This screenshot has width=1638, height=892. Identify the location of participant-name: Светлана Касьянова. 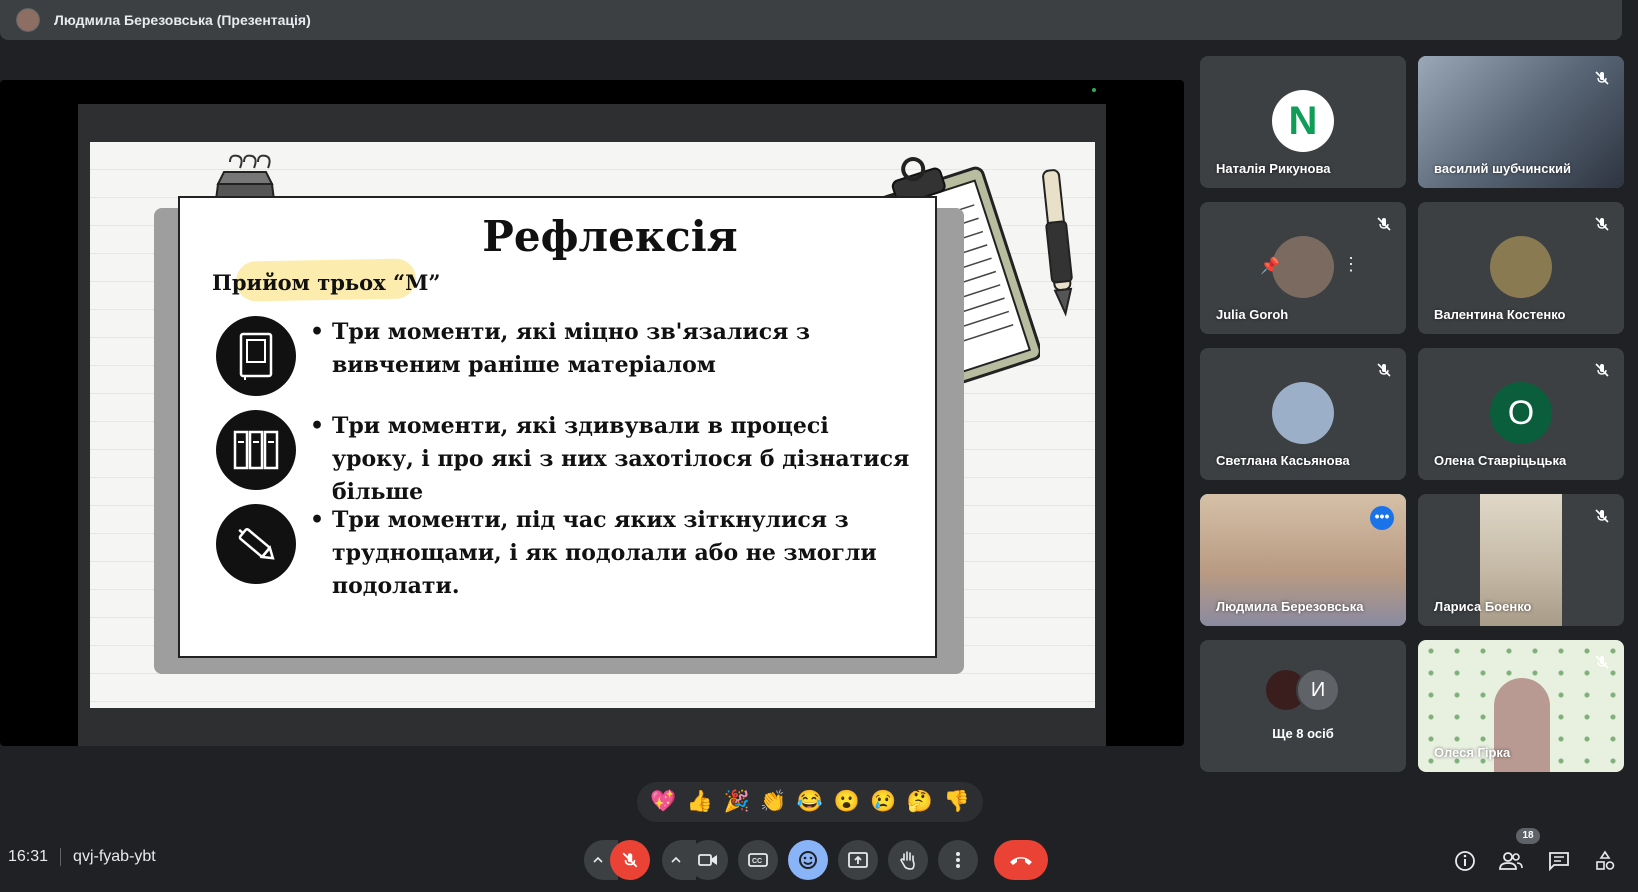
(1283, 460).